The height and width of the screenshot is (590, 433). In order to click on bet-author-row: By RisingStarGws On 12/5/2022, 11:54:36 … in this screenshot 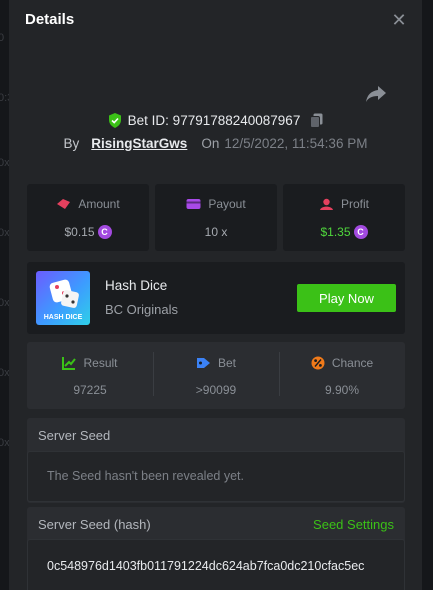, I will do `click(215, 143)`.